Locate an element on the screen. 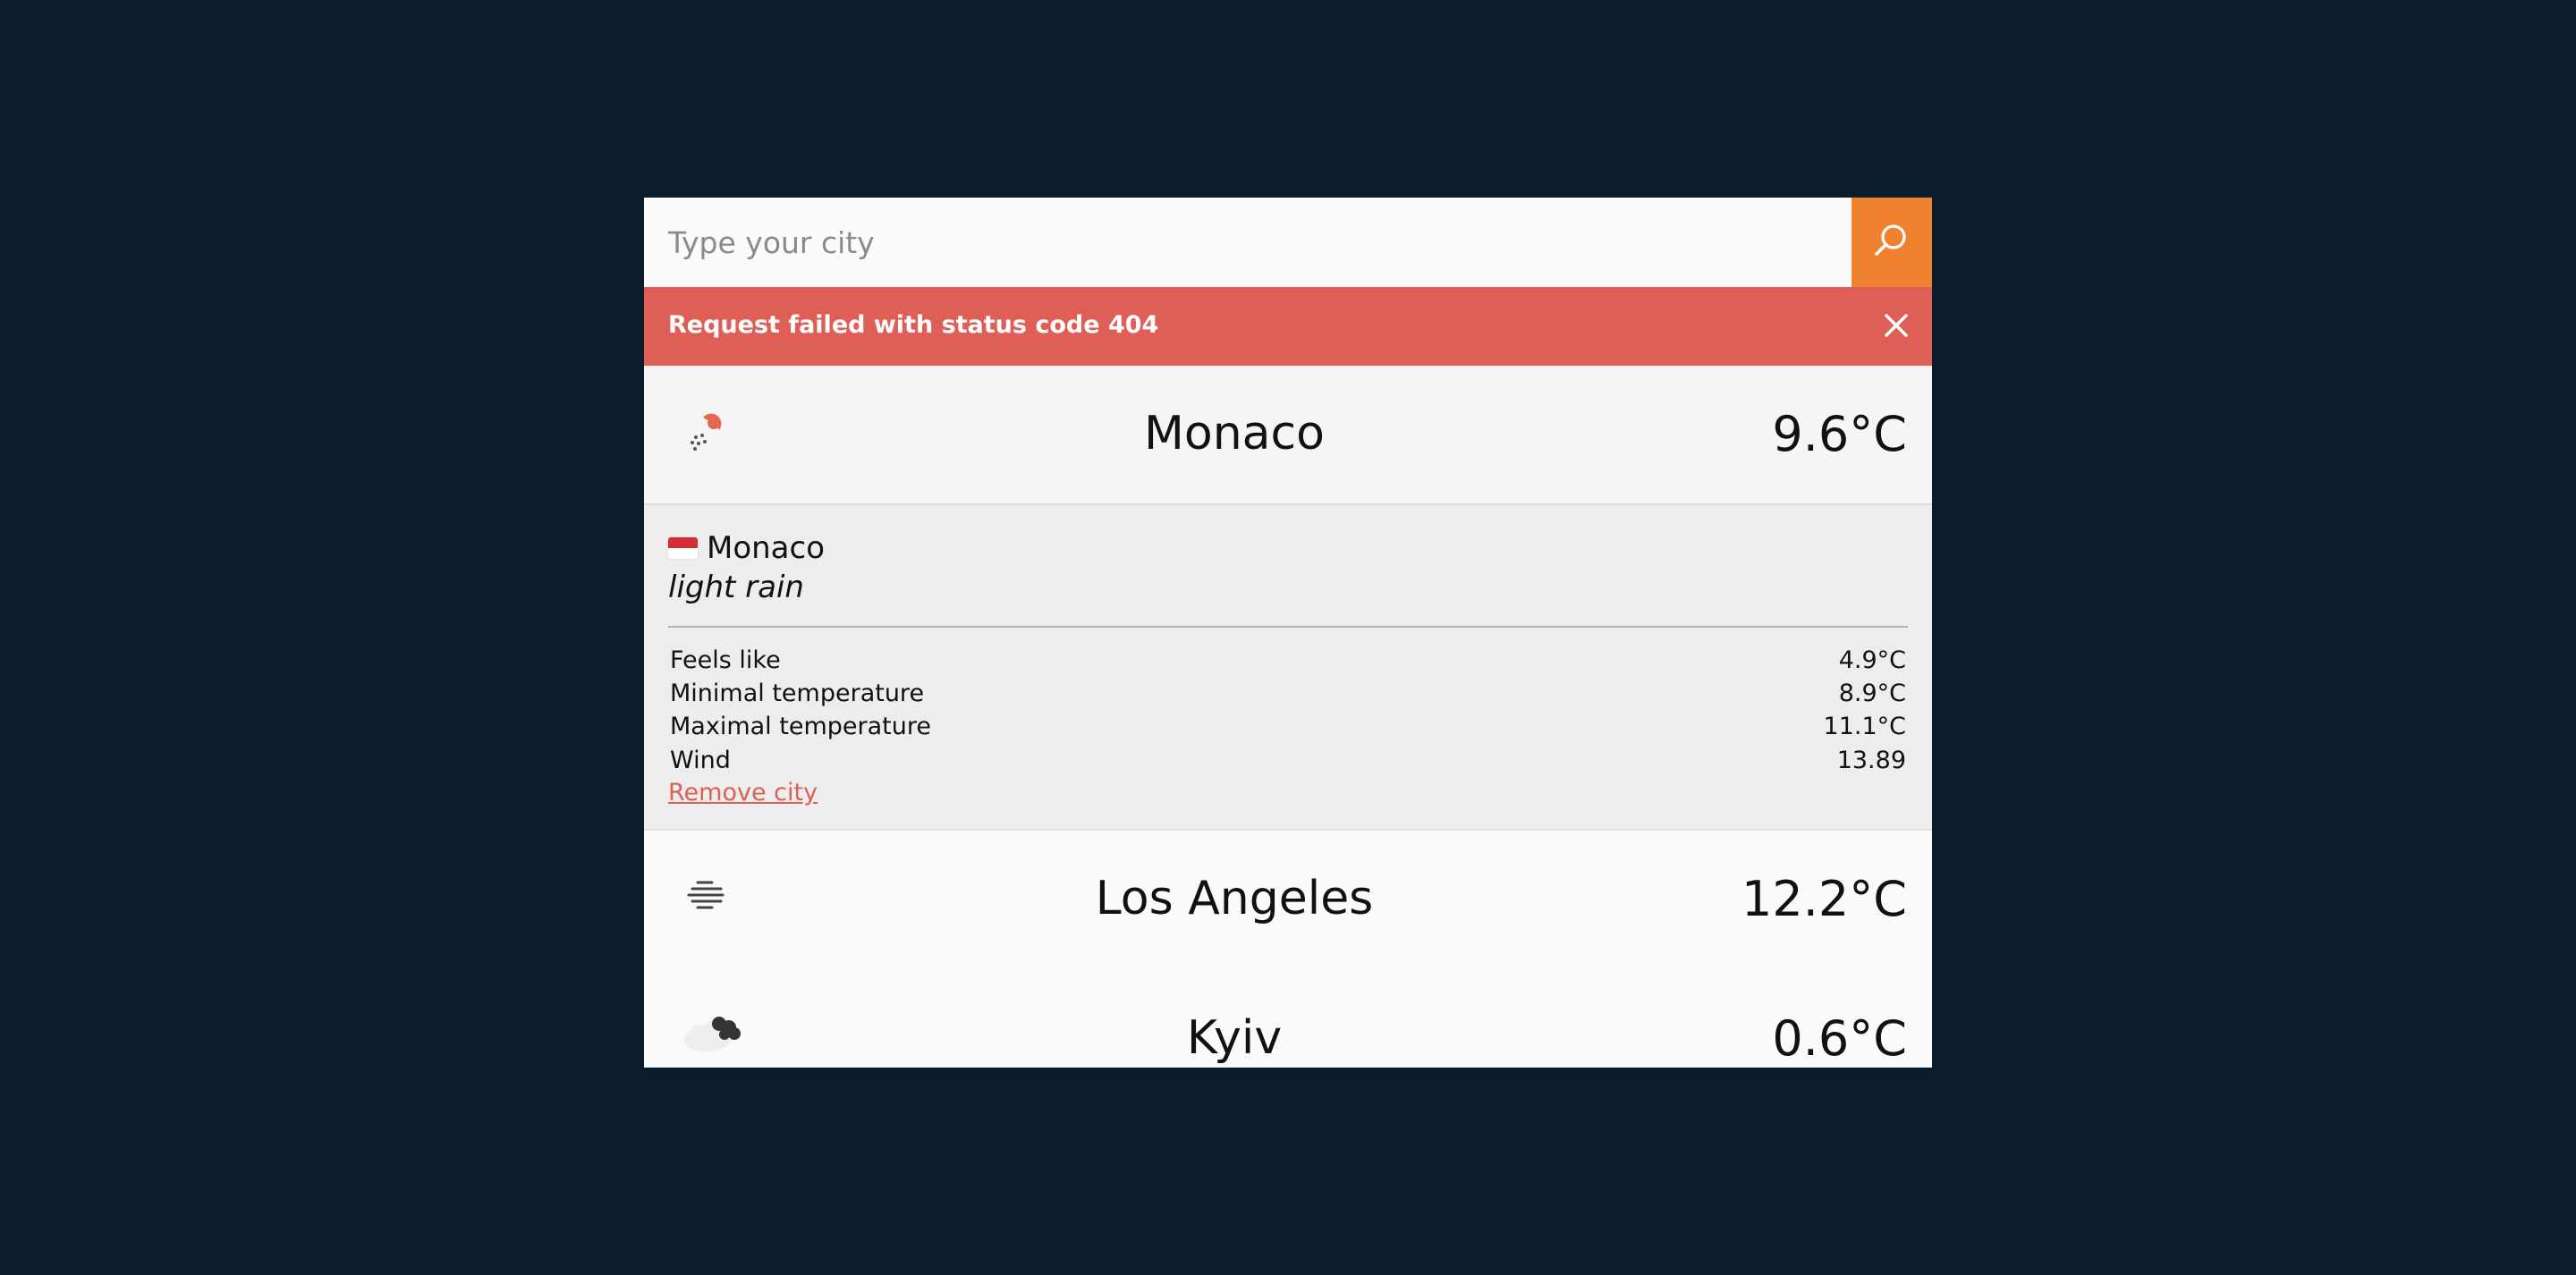  error-banner: Request failed with status code 404 is located at coordinates (1288, 326).